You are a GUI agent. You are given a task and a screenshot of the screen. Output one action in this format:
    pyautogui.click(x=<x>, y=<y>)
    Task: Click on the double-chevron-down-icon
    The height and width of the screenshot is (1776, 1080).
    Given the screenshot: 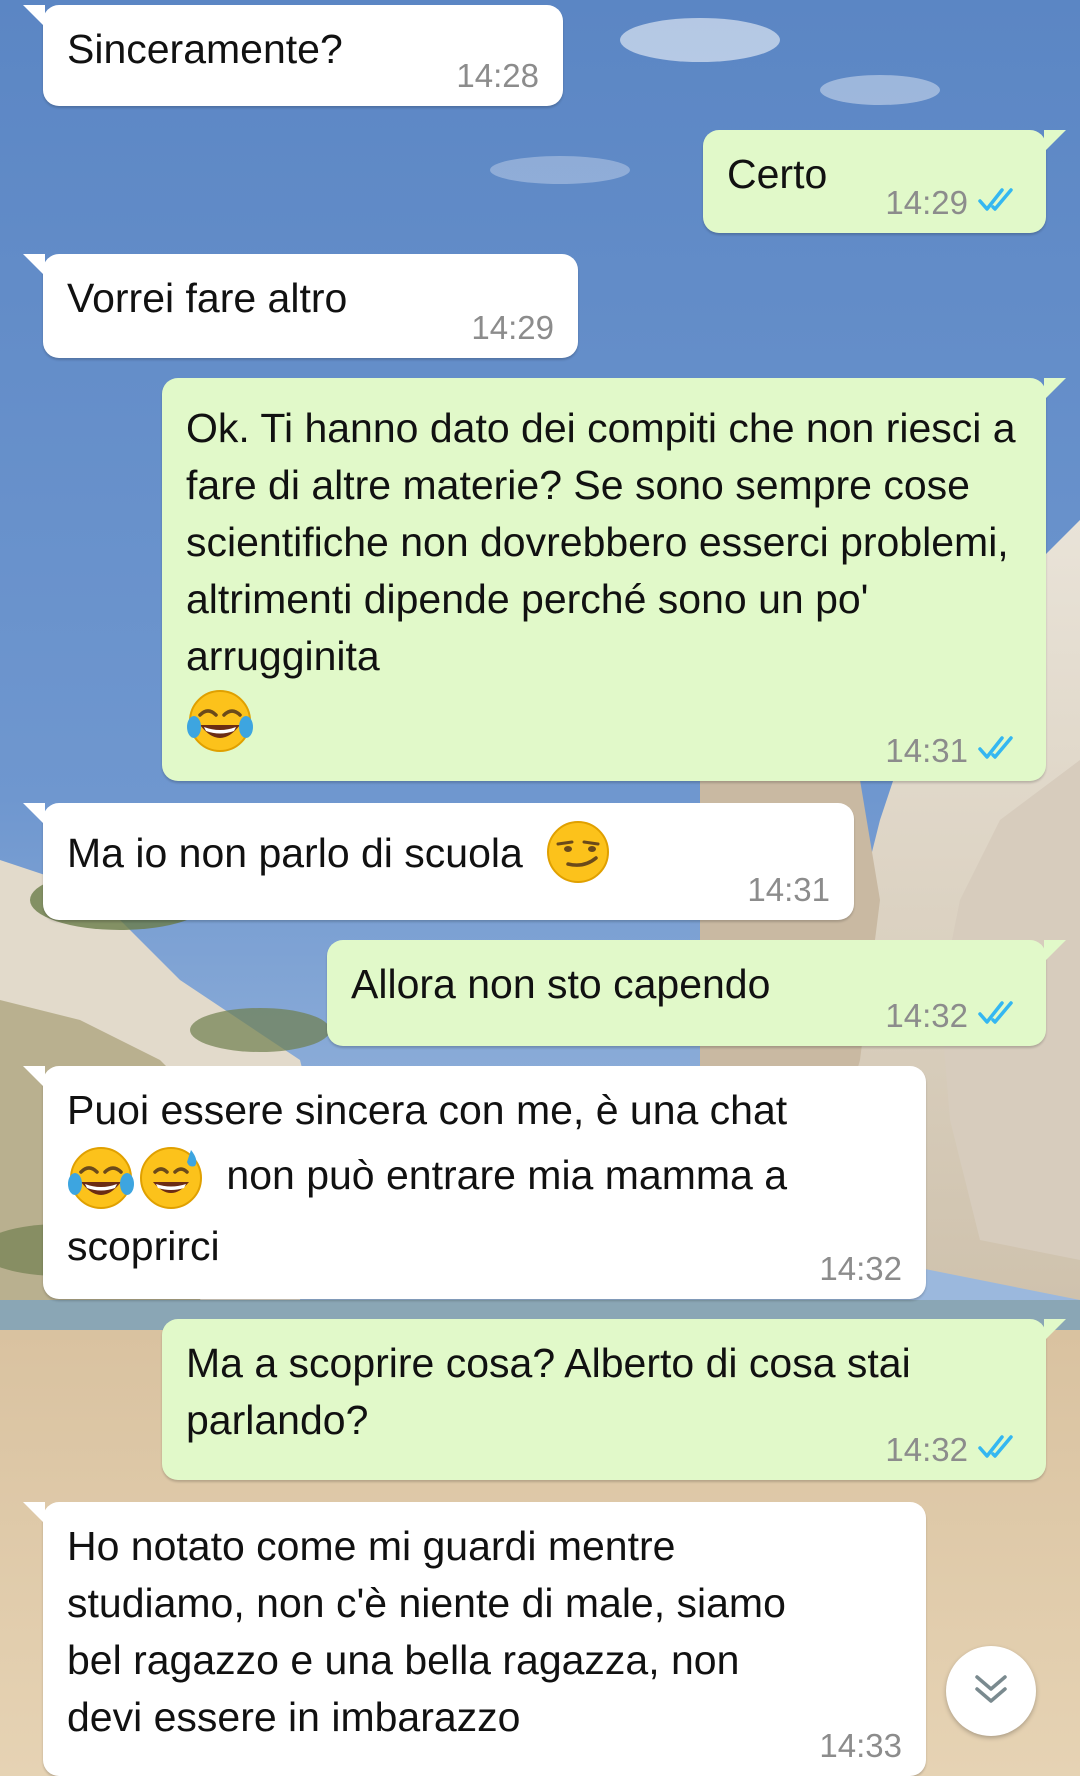 What is the action you would take?
    pyautogui.click(x=991, y=1691)
    